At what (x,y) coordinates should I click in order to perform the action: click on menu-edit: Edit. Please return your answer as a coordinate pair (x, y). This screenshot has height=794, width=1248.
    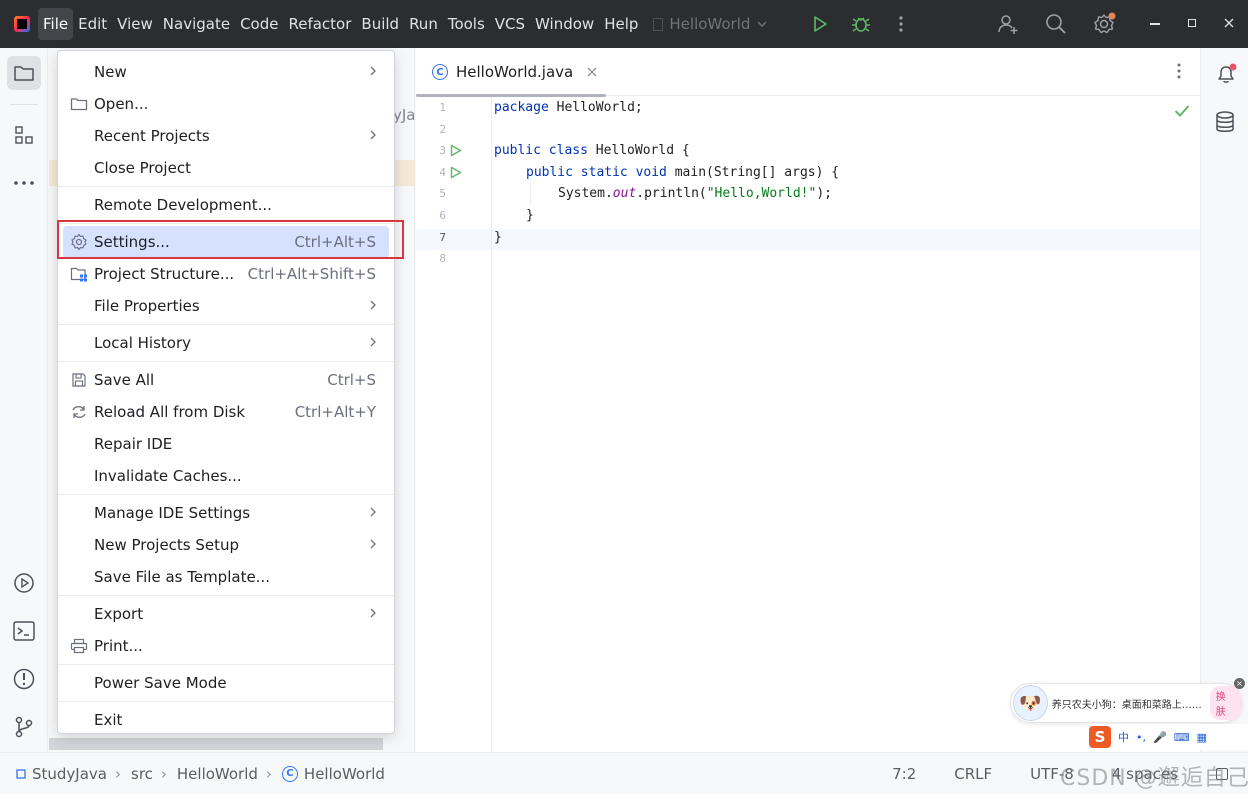
    Looking at the image, I should click on (92, 24).